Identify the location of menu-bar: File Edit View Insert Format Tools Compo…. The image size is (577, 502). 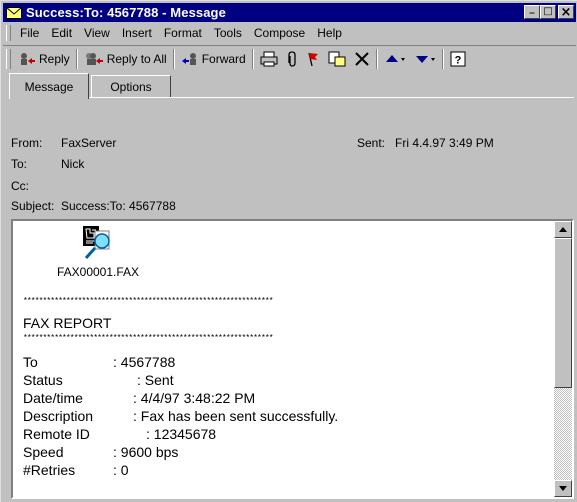
(289, 33).